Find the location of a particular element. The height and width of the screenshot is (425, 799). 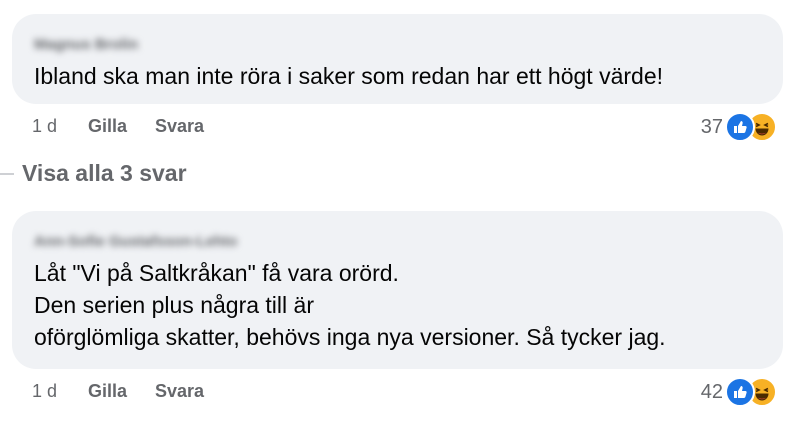

reaction-count: 37 is located at coordinates (711, 126).